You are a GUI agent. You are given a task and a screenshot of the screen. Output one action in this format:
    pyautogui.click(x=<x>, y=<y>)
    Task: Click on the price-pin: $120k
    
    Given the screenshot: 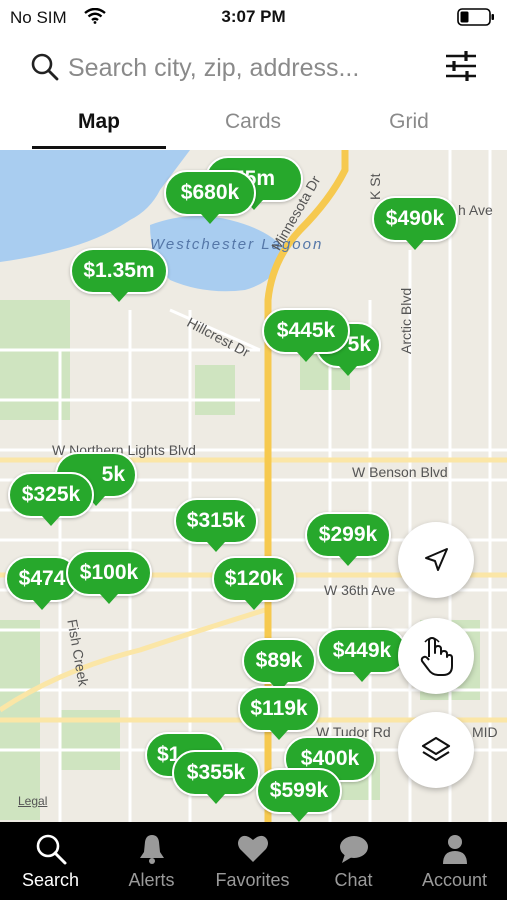 What is the action you would take?
    pyautogui.click(x=254, y=583)
    